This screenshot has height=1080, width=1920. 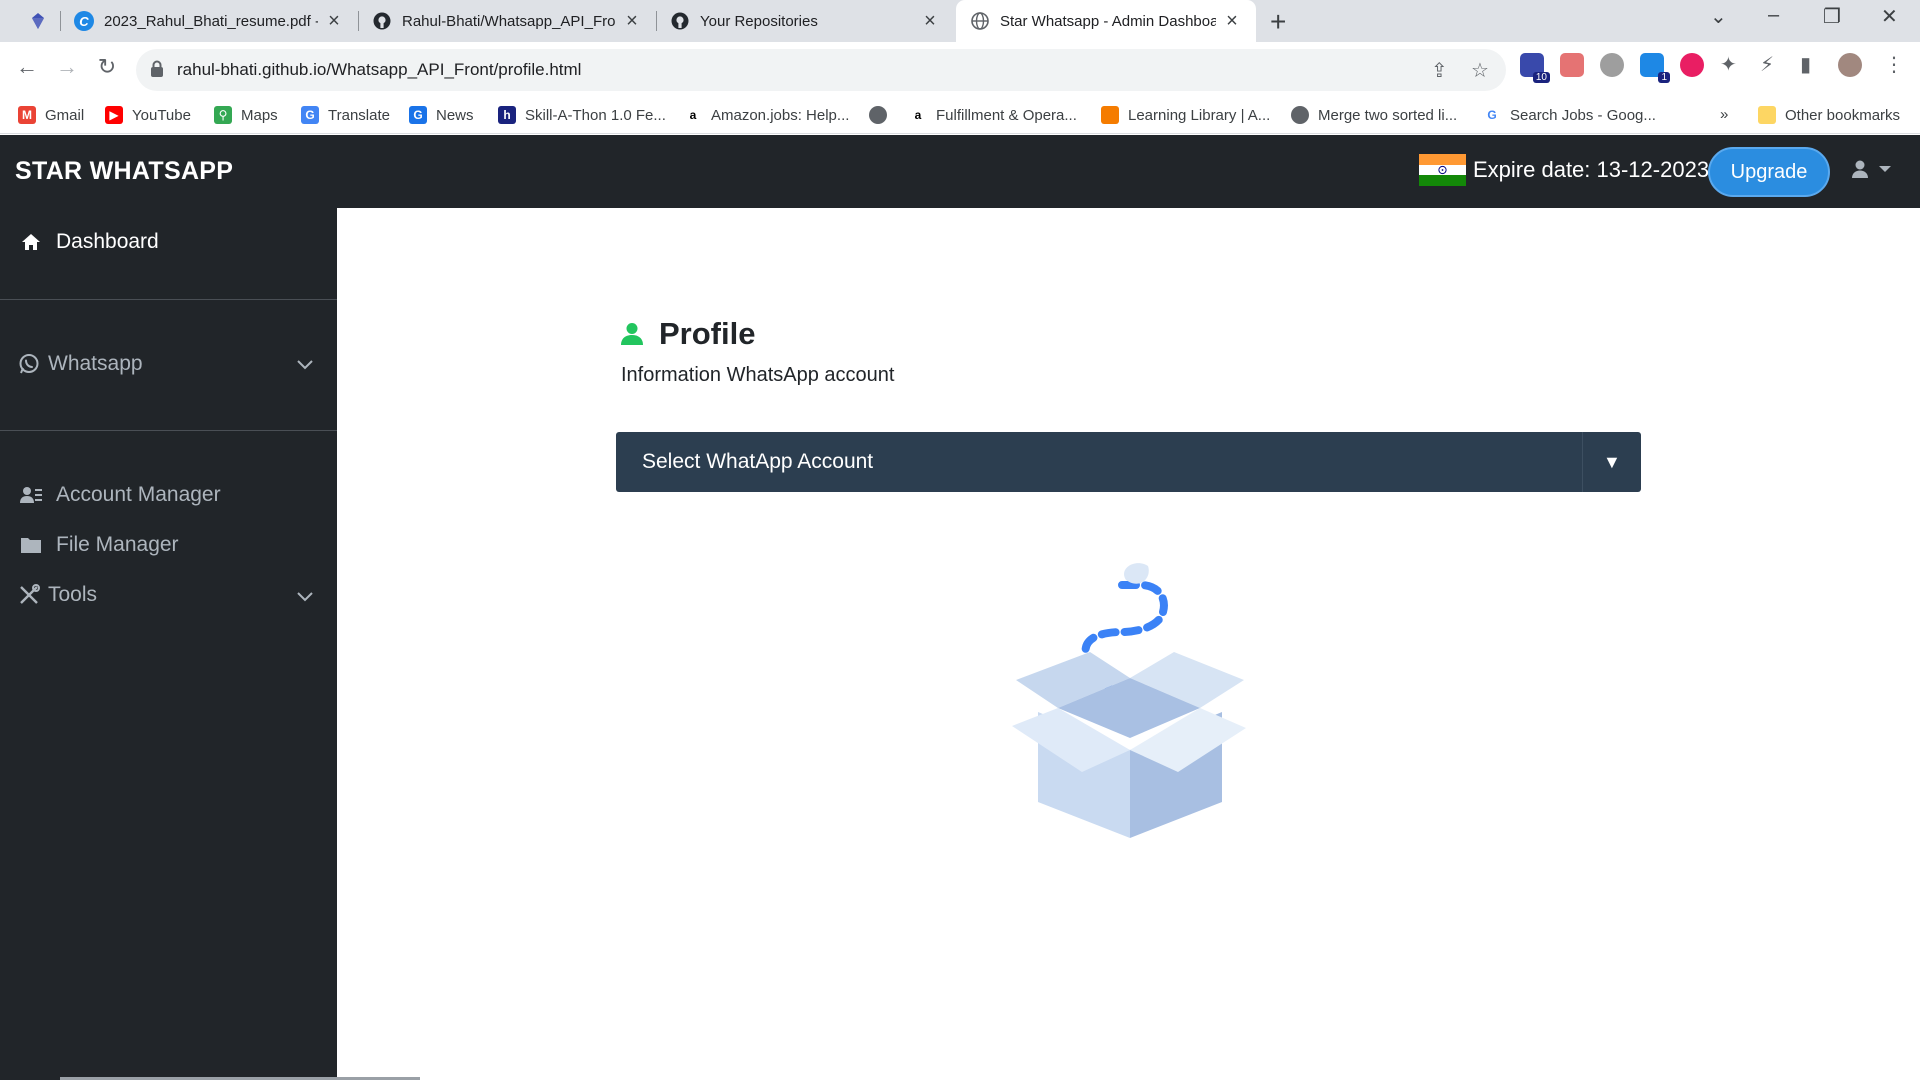 What do you see at coordinates (1889, 16) in the screenshot?
I see `window-close-icon: ✕` at bounding box center [1889, 16].